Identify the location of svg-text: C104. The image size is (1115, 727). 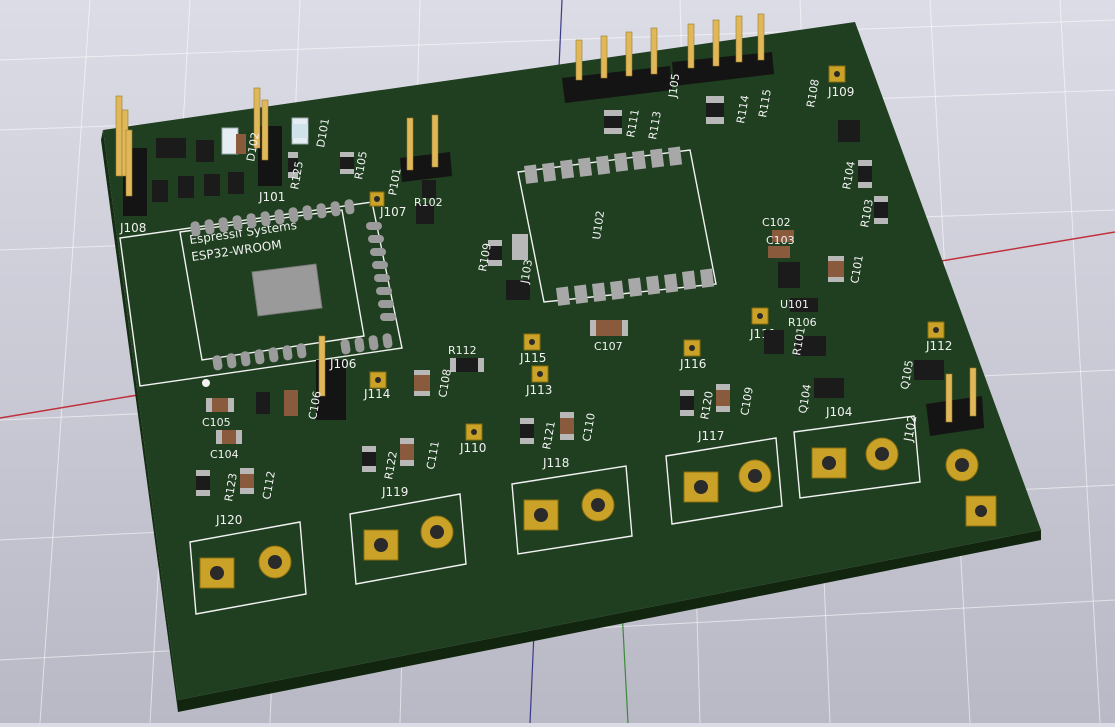
(224, 454).